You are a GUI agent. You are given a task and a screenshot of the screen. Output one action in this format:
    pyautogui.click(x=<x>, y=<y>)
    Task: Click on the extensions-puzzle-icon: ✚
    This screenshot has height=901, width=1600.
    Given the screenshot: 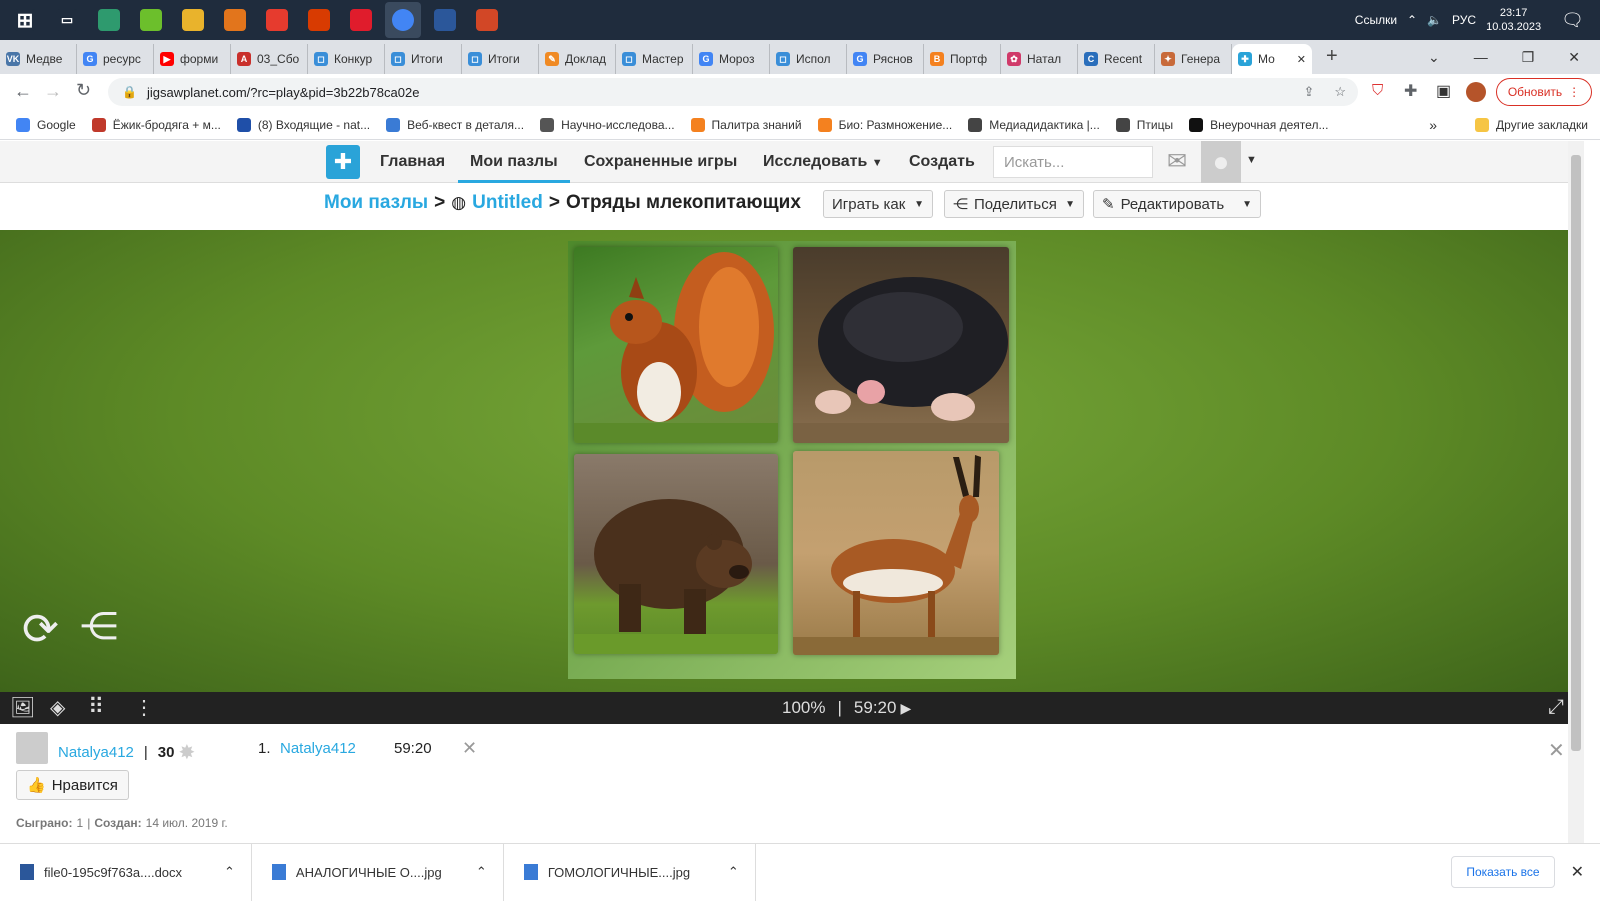 What is the action you would take?
    pyautogui.click(x=1410, y=91)
    